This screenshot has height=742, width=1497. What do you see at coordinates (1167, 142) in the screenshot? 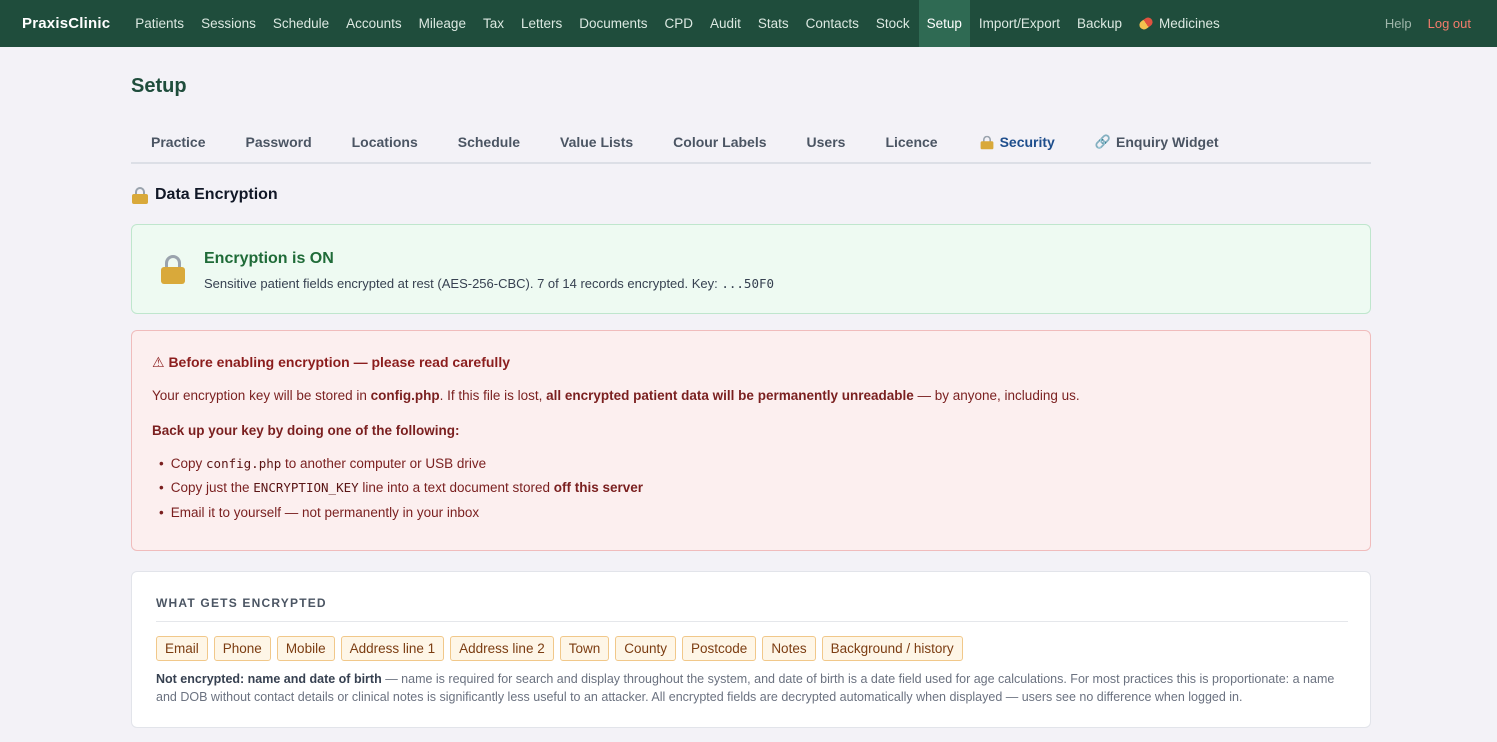
I see `tab-enquiry-widget-label: Enquiry Widget` at bounding box center [1167, 142].